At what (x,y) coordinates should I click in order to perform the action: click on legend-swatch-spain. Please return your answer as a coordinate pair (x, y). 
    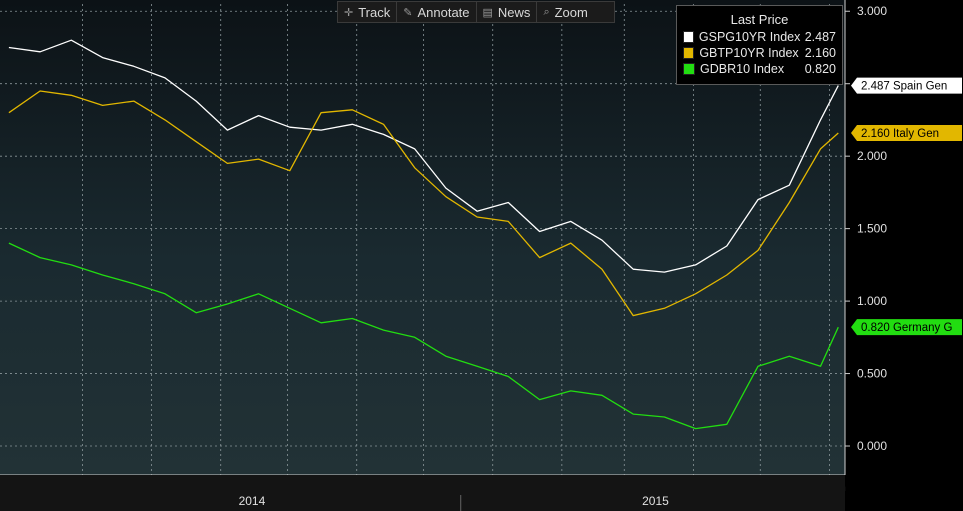
    Looking at the image, I should click on (688, 37).